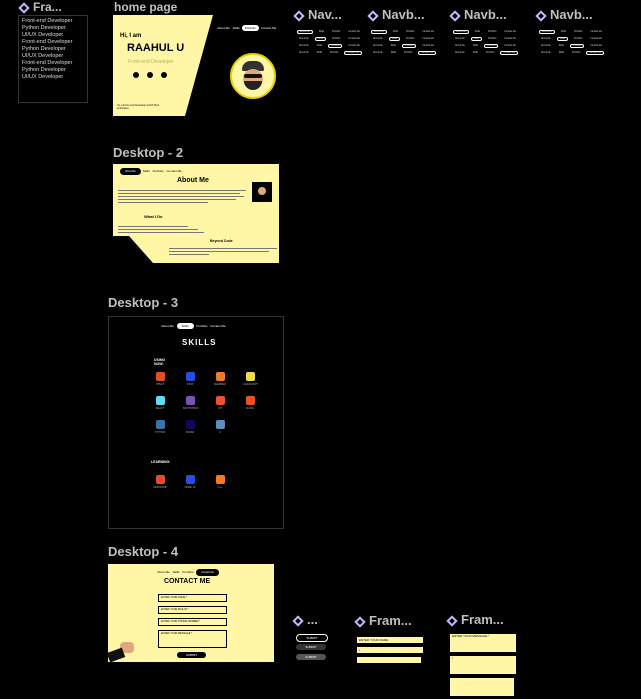 The width and height of the screenshot is (641, 699). I want to click on name-input-default: ENTER YOUR NAME, so click(390, 640).